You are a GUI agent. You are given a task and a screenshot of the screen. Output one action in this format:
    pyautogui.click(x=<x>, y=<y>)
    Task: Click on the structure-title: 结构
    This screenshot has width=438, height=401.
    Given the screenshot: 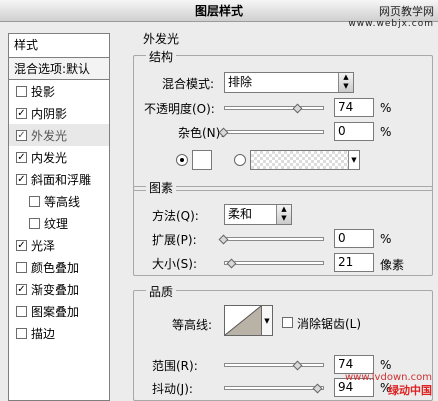 What is the action you would take?
    pyautogui.click(x=161, y=56)
    